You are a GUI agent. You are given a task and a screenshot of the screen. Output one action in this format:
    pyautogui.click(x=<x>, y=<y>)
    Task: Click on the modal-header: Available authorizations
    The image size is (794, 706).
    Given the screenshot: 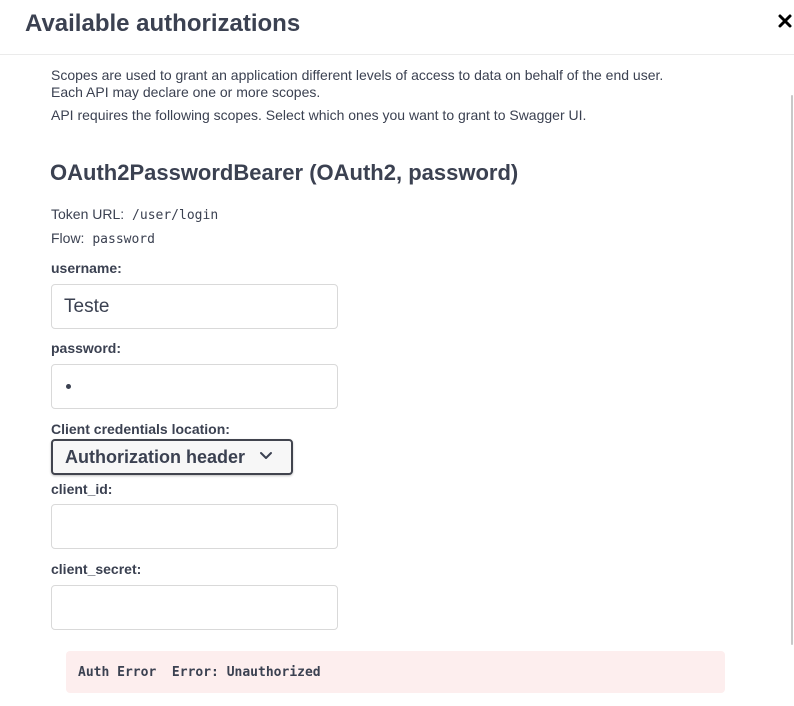 What is the action you would take?
    pyautogui.click(x=397, y=27)
    